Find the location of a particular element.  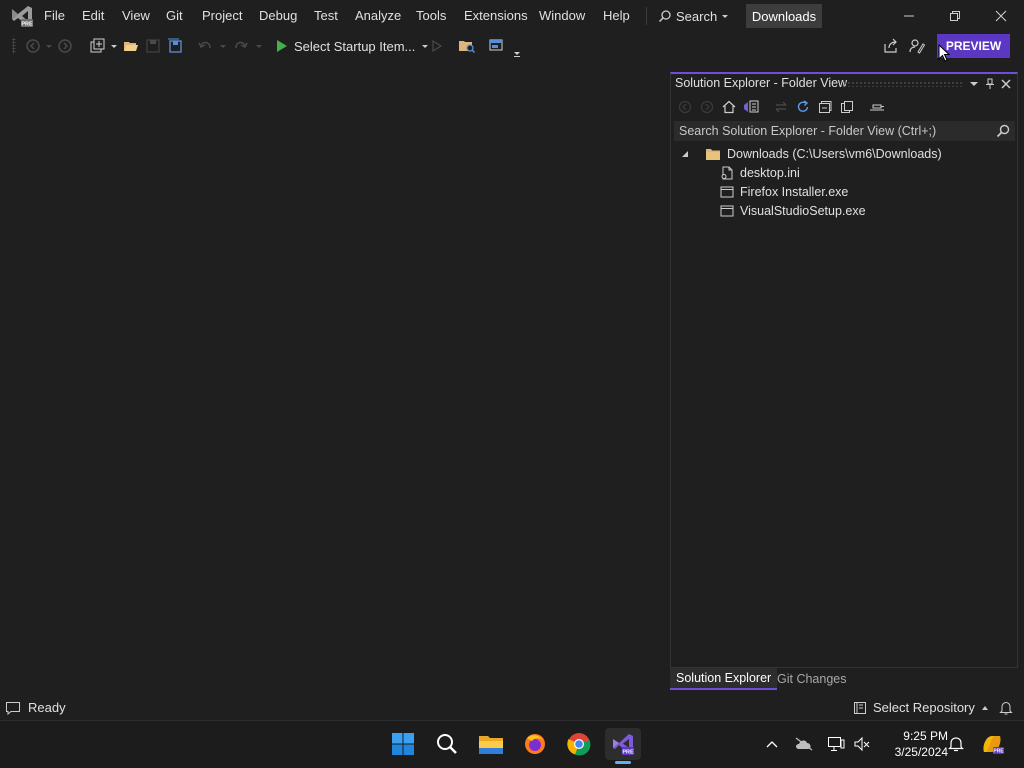

file-label: desktop.ini is located at coordinates (770, 172).